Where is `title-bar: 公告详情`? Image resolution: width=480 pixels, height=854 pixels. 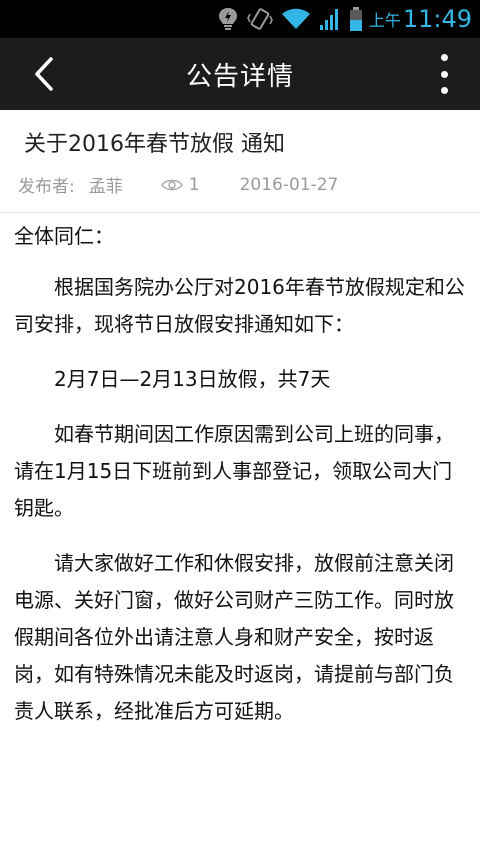 title-bar: 公告详情 is located at coordinates (240, 74).